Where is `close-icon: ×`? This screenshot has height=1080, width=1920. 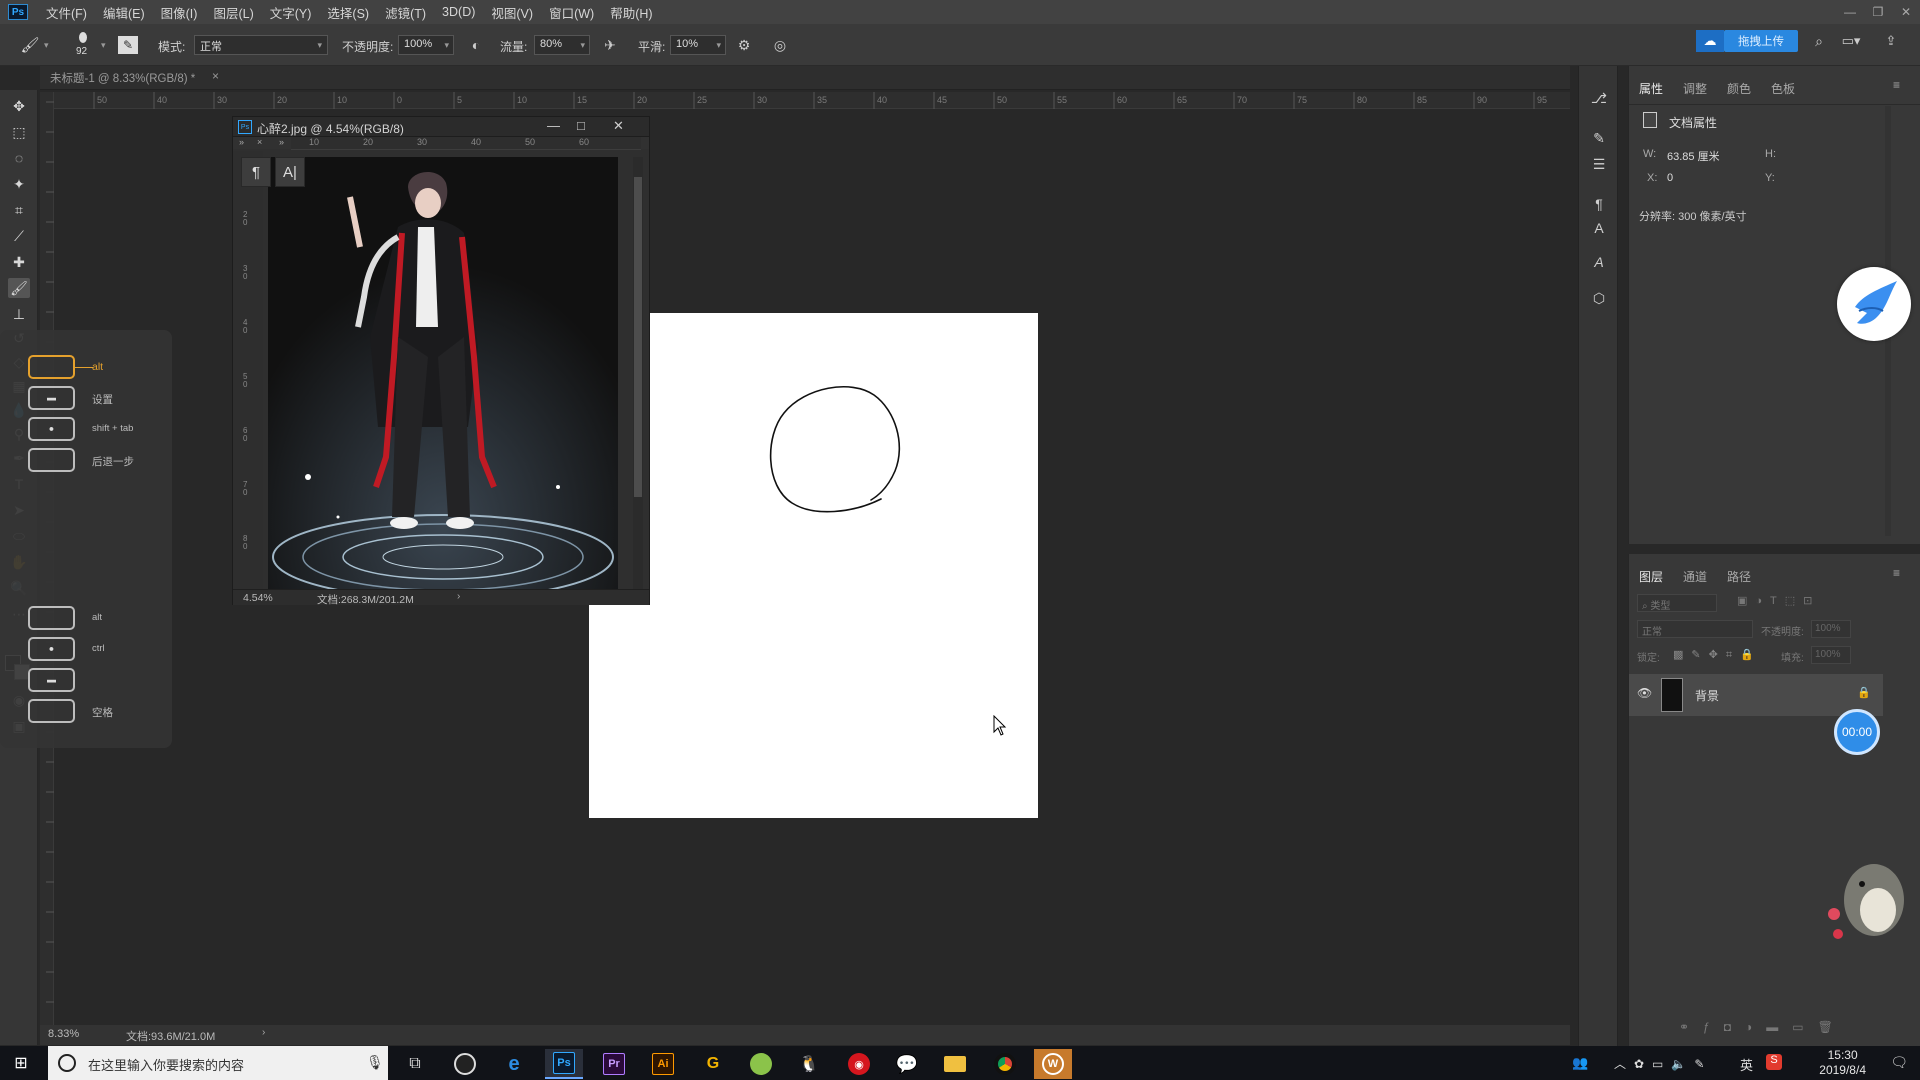
close-icon: × is located at coordinates (259, 142).